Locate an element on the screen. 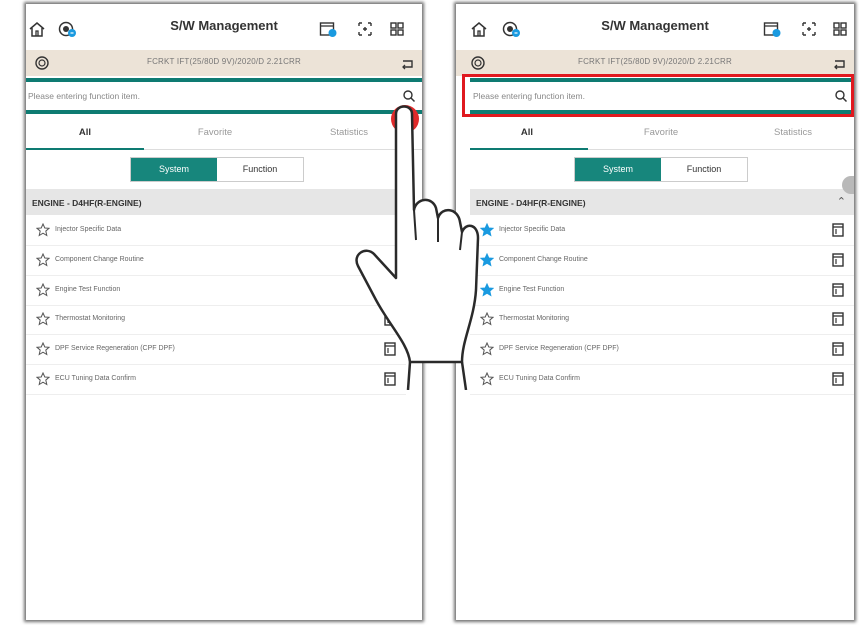 This screenshot has width=859, height=625. tab-baseline is located at coordinates (721, 149).